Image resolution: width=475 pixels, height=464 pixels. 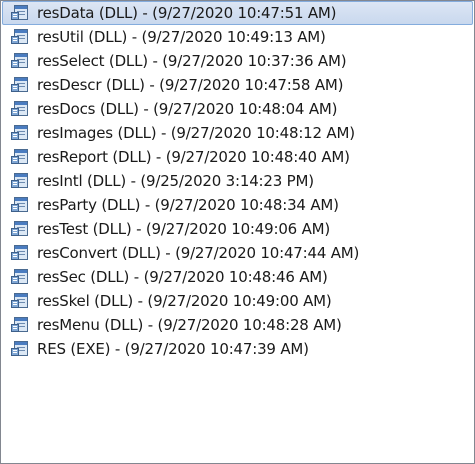 What do you see at coordinates (188, 205) in the screenshot?
I see `list-item-label: resParty (DLL) - (9/27/2020 10:48:34 AM)` at bounding box center [188, 205].